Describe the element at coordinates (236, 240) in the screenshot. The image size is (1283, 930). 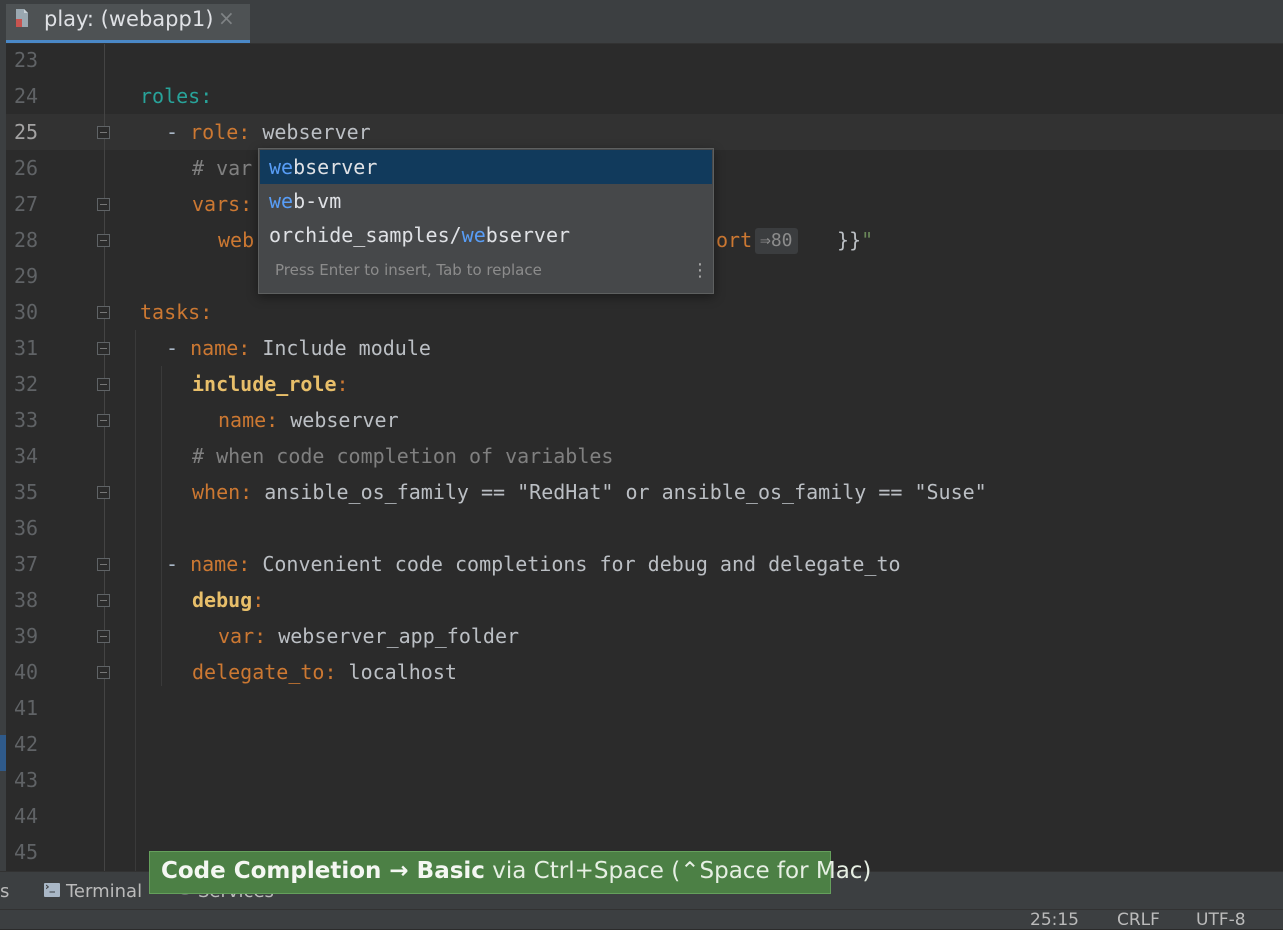
I see `code-line-28-start: web` at that location.